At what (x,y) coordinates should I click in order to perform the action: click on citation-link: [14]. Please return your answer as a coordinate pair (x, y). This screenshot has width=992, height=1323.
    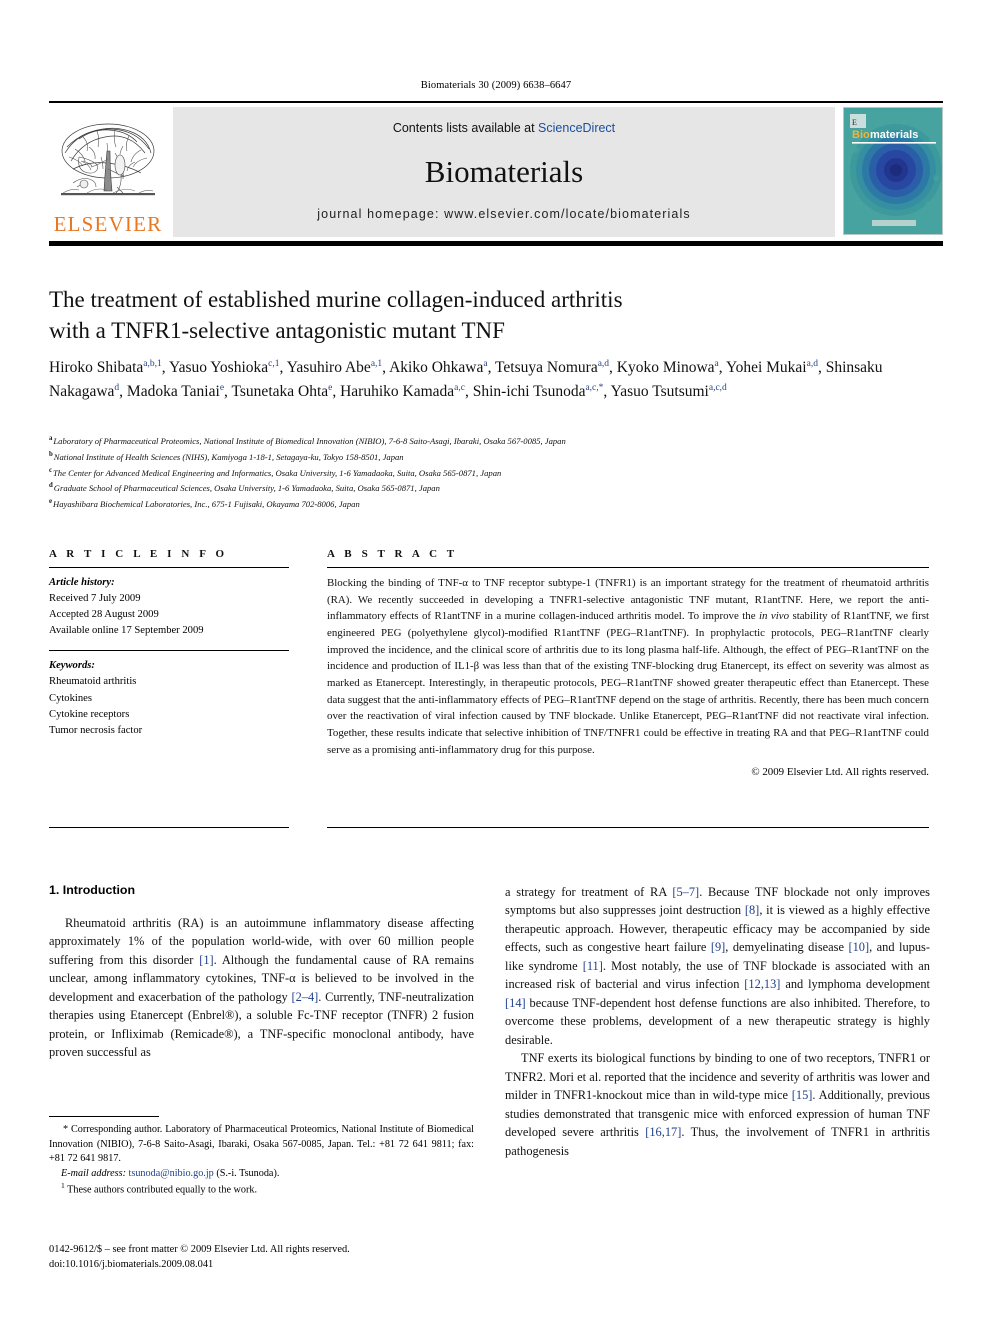
    Looking at the image, I should click on (515, 1003).